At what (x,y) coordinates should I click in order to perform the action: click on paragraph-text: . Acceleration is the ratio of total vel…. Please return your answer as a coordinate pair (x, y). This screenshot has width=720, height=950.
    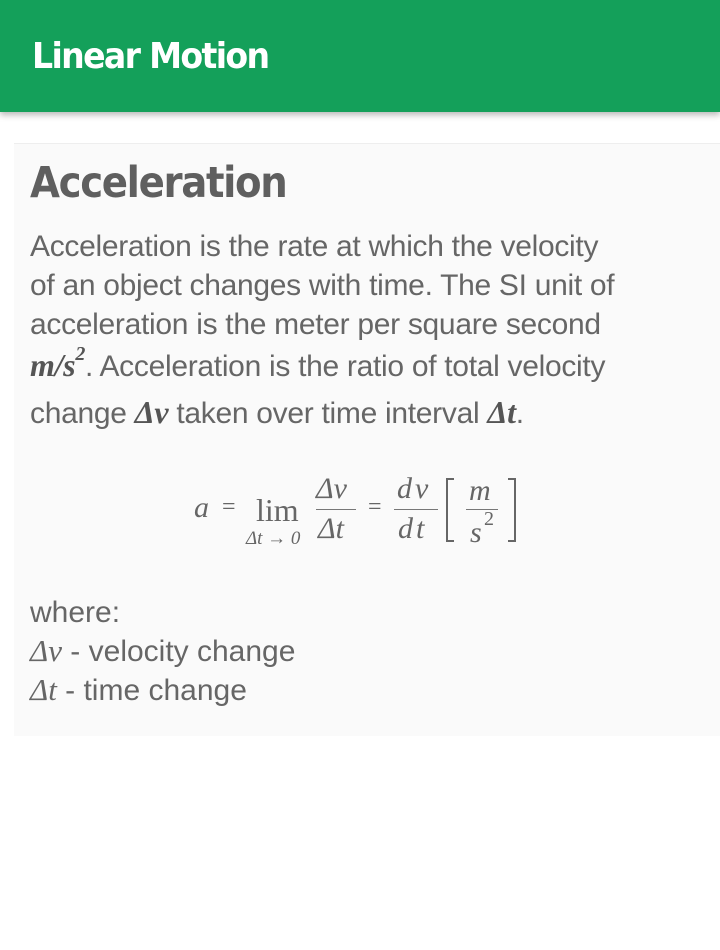
    Looking at the image, I should click on (345, 366).